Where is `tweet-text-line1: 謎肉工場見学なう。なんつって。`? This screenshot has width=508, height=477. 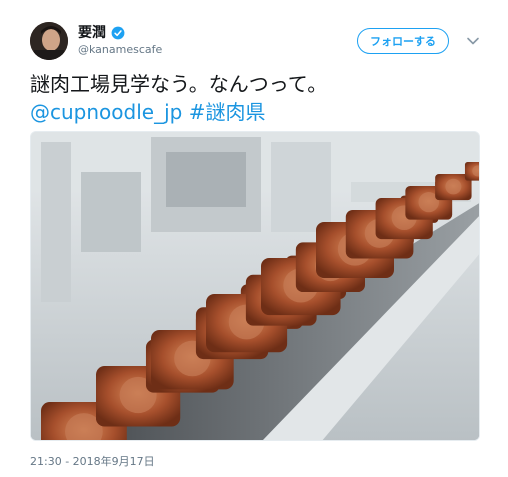
tweet-text-line1: 謎肉工場見学なう。なんつって。 is located at coordinates (179, 84).